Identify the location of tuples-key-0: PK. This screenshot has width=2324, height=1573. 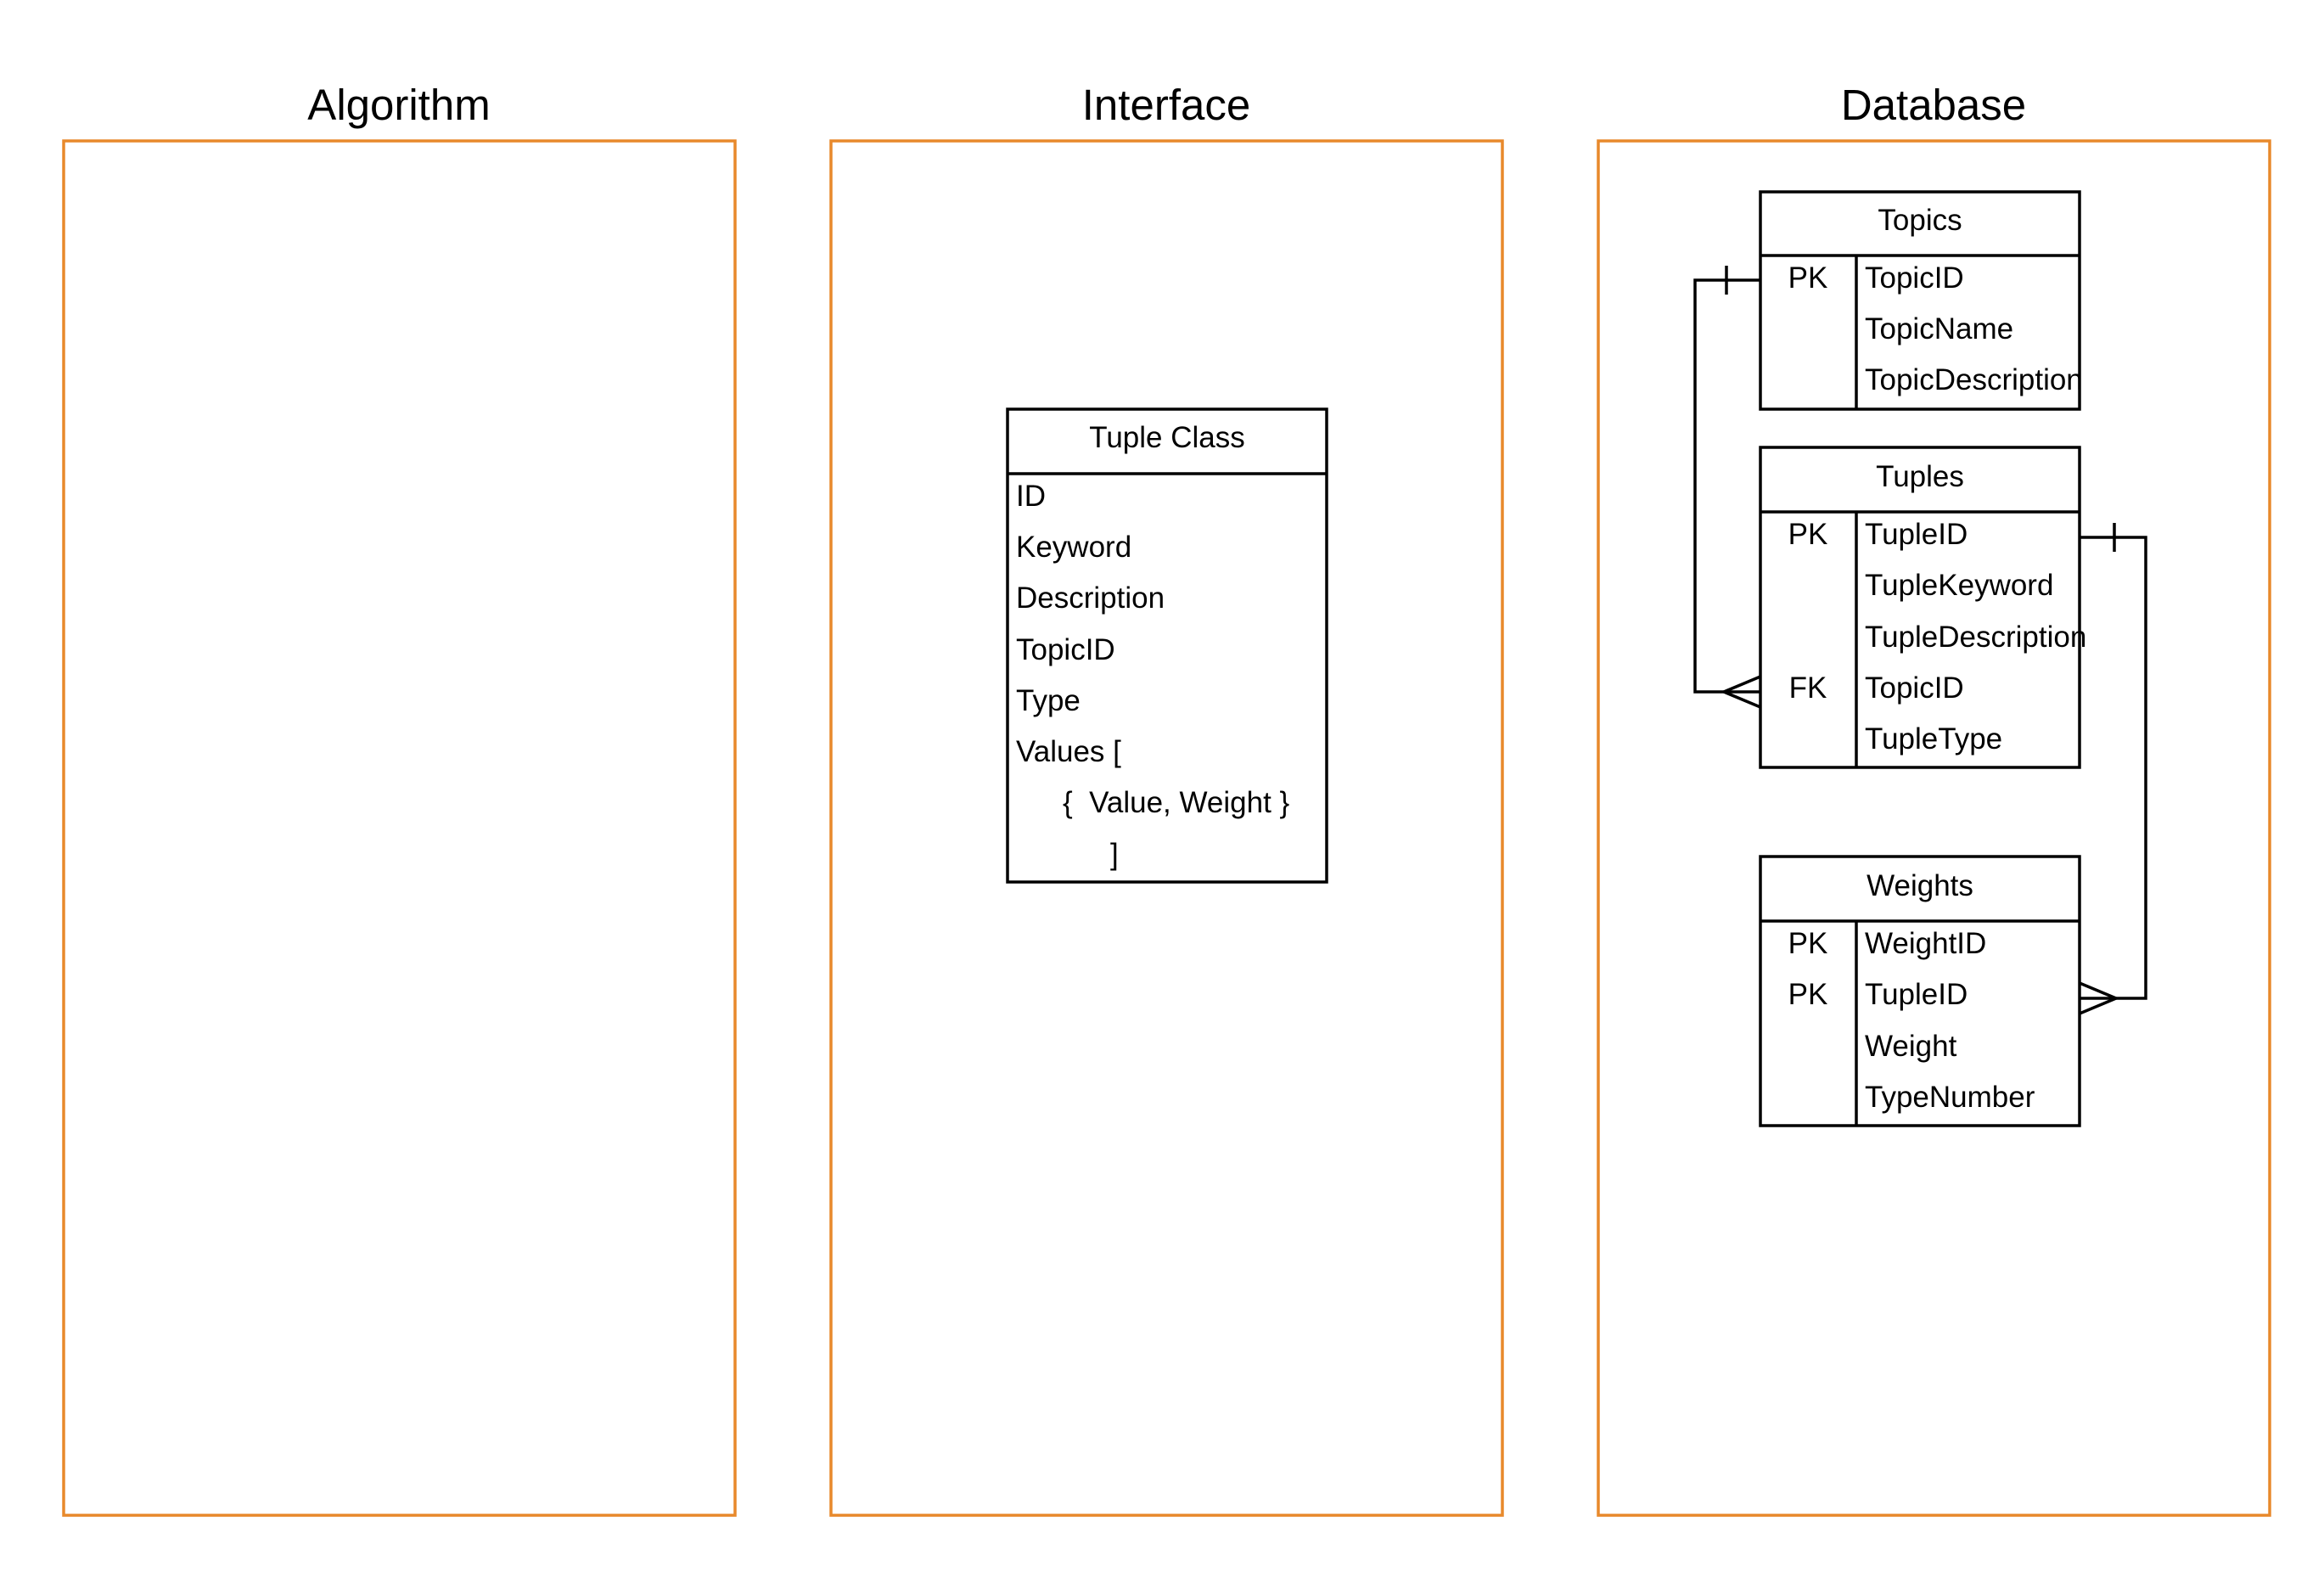
(1808, 534).